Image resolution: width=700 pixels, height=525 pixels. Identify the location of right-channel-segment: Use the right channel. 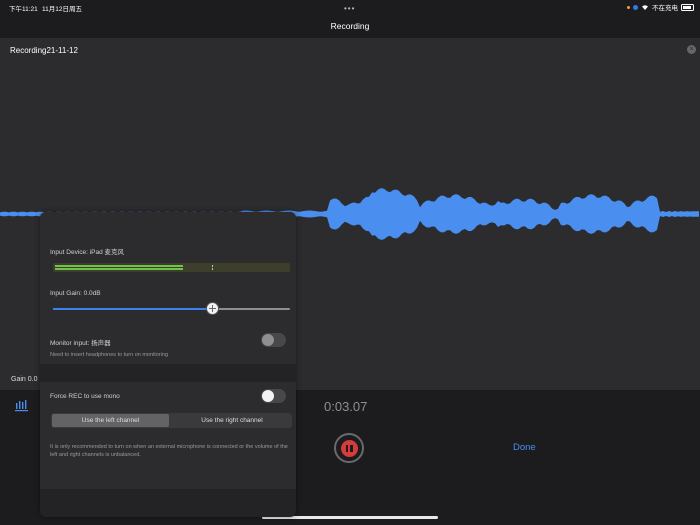
(232, 420).